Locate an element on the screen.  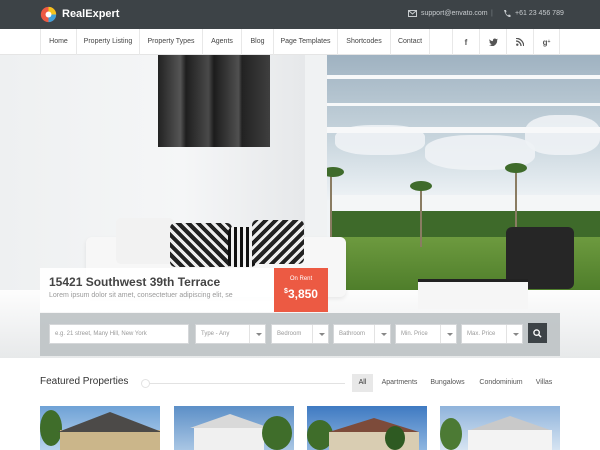
type-select: Type - Any is located at coordinates (230, 334).